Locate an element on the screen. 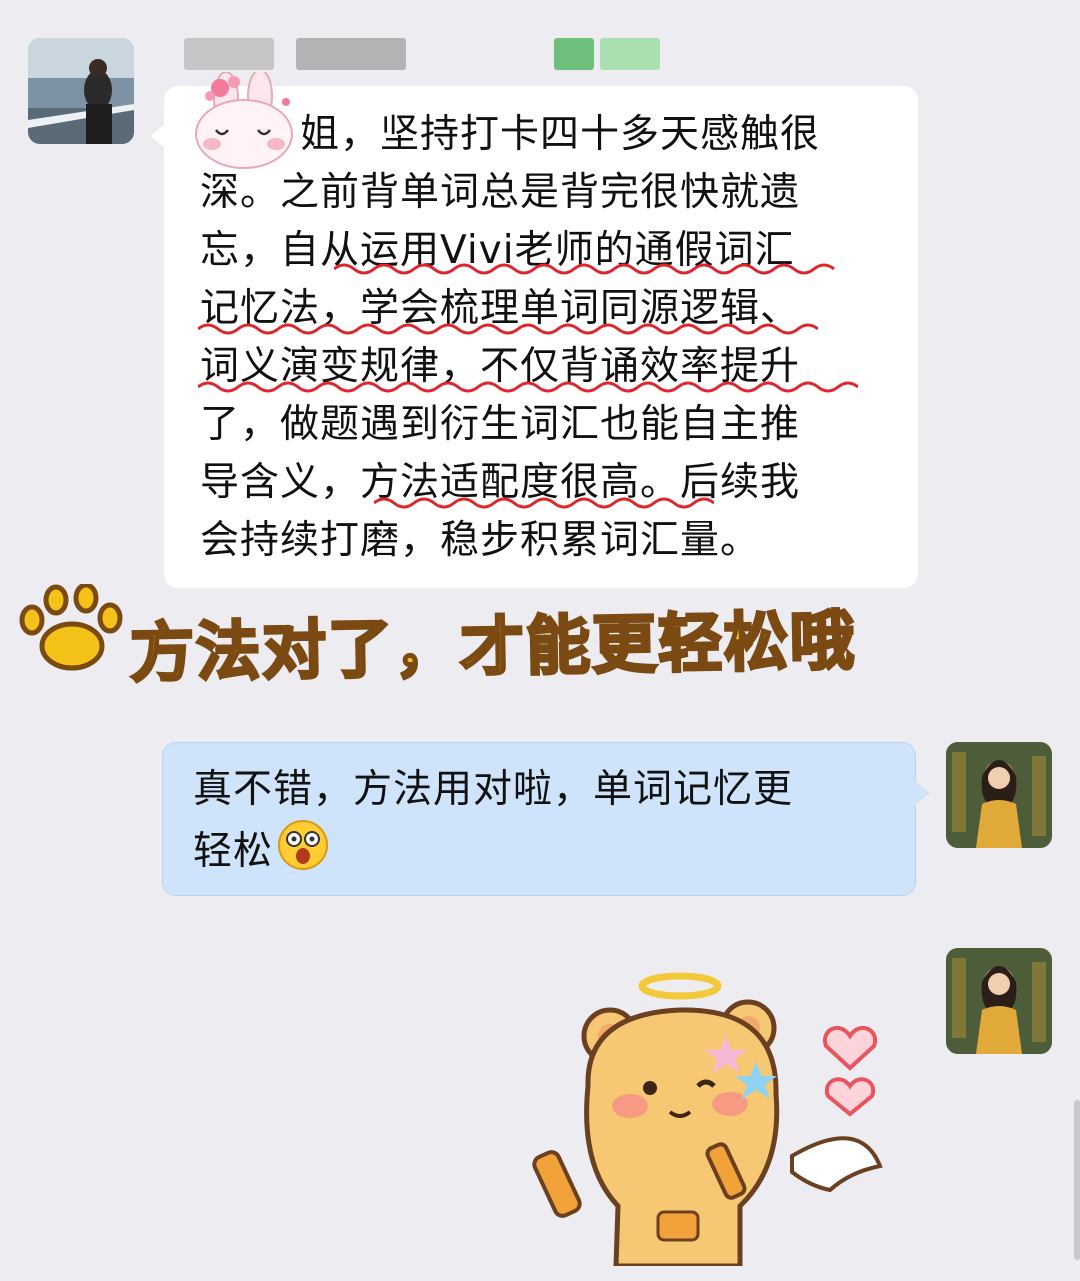 Image resolution: width=1080 pixels, height=1281 pixels. friend-avatar is located at coordinates (81, 91).